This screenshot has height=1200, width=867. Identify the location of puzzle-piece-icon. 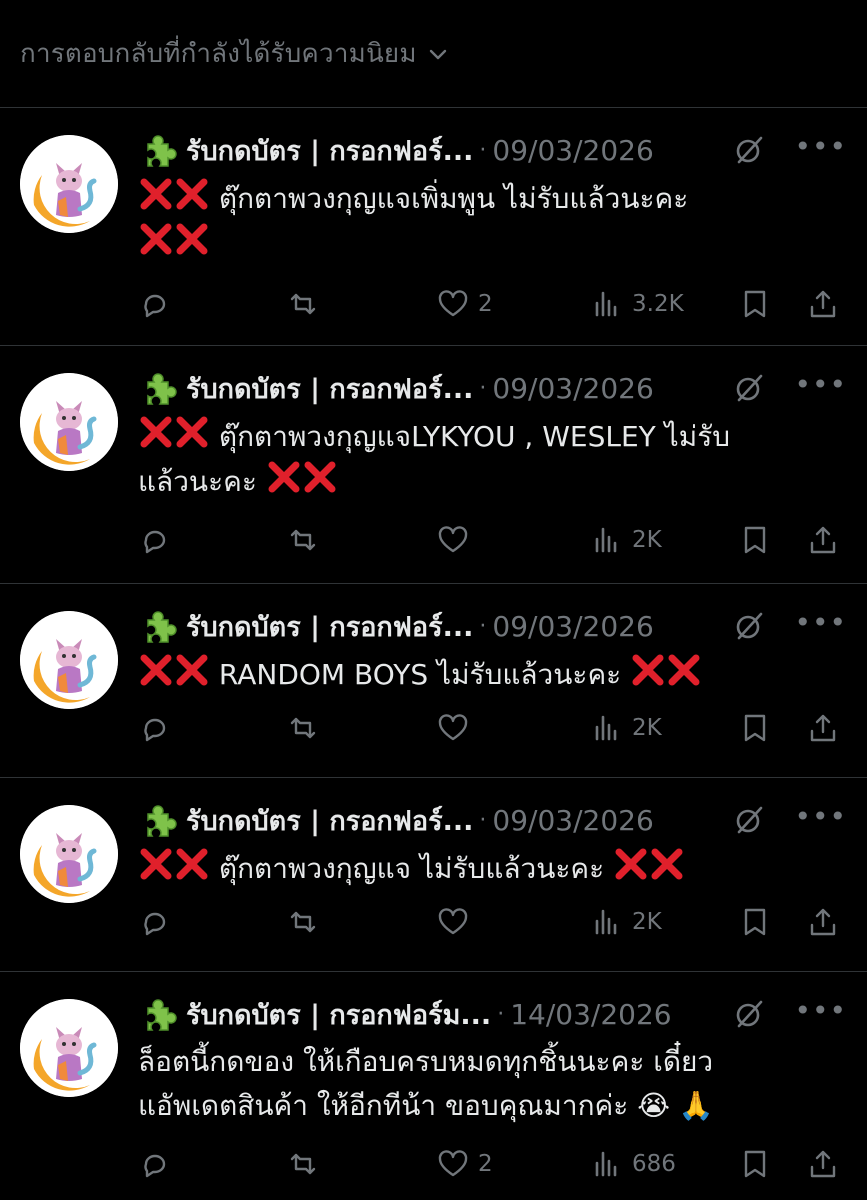
(162, 151).